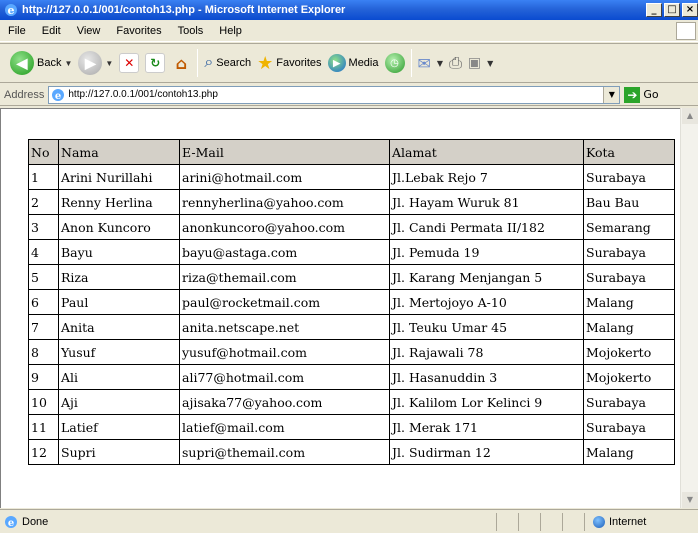 Image resolution: width=698 pixels, height=533 pixels. What do you see at coordinates (641, 94) in the screenshot?
I see `go-button: ➔ Go` at bounding box center [641, 94].